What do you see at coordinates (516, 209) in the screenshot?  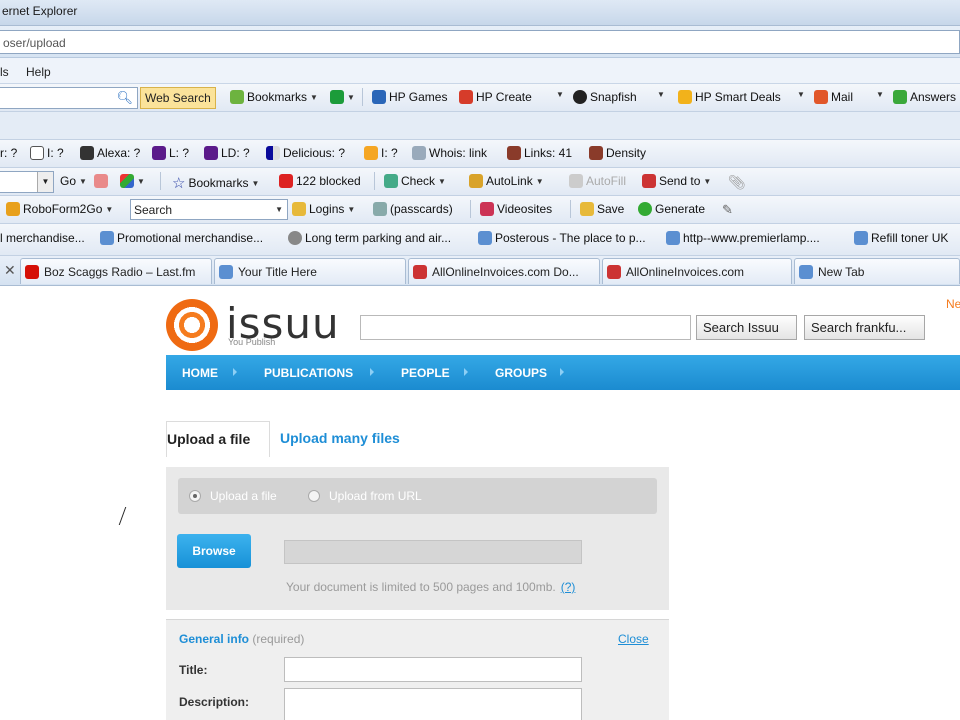 I see `videosites-button: Videosites` at bounding box center [516, 209].